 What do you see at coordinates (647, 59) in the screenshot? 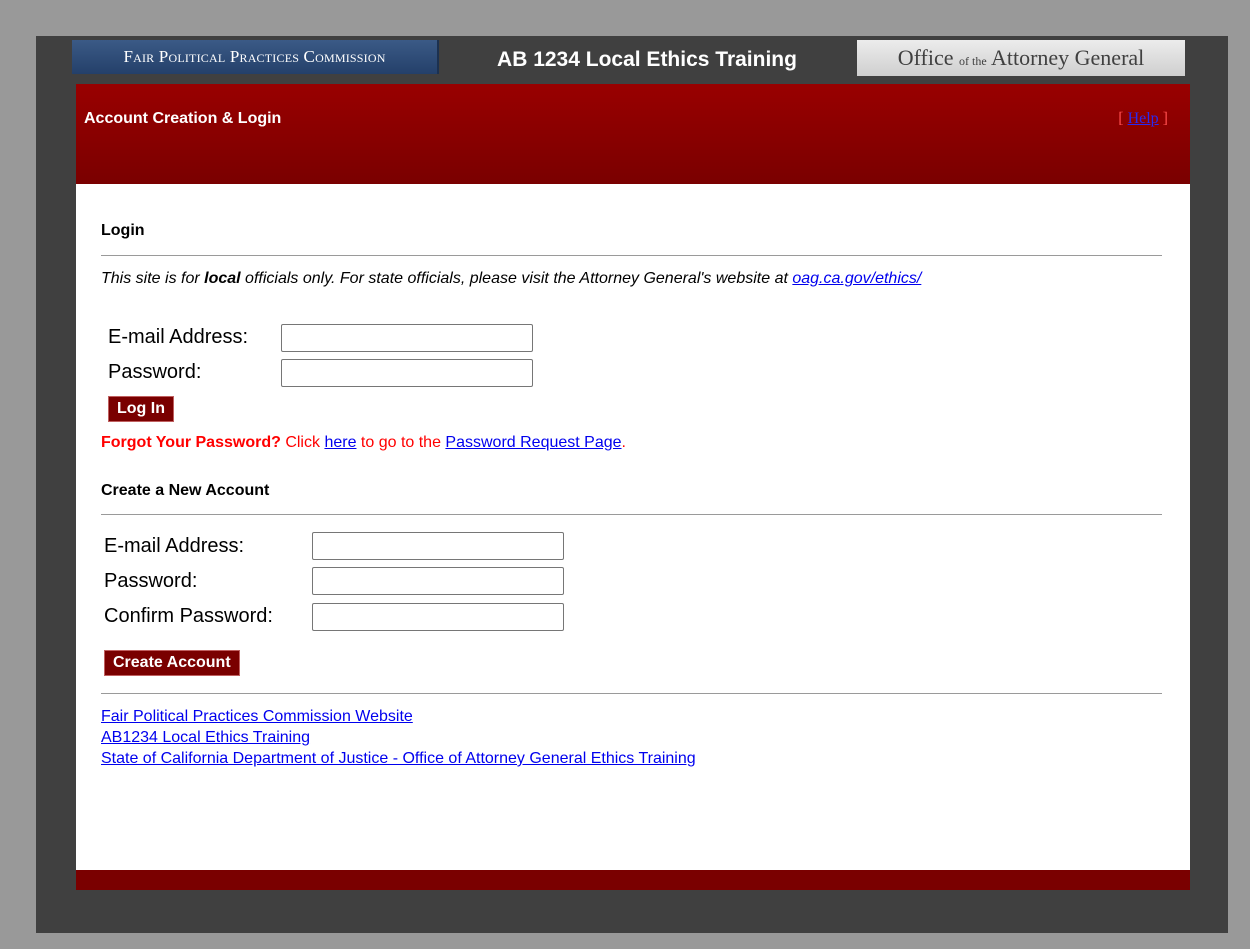
I see `site-title: AB 1234 Local Ethics Training` at bounding box center [647, 59].